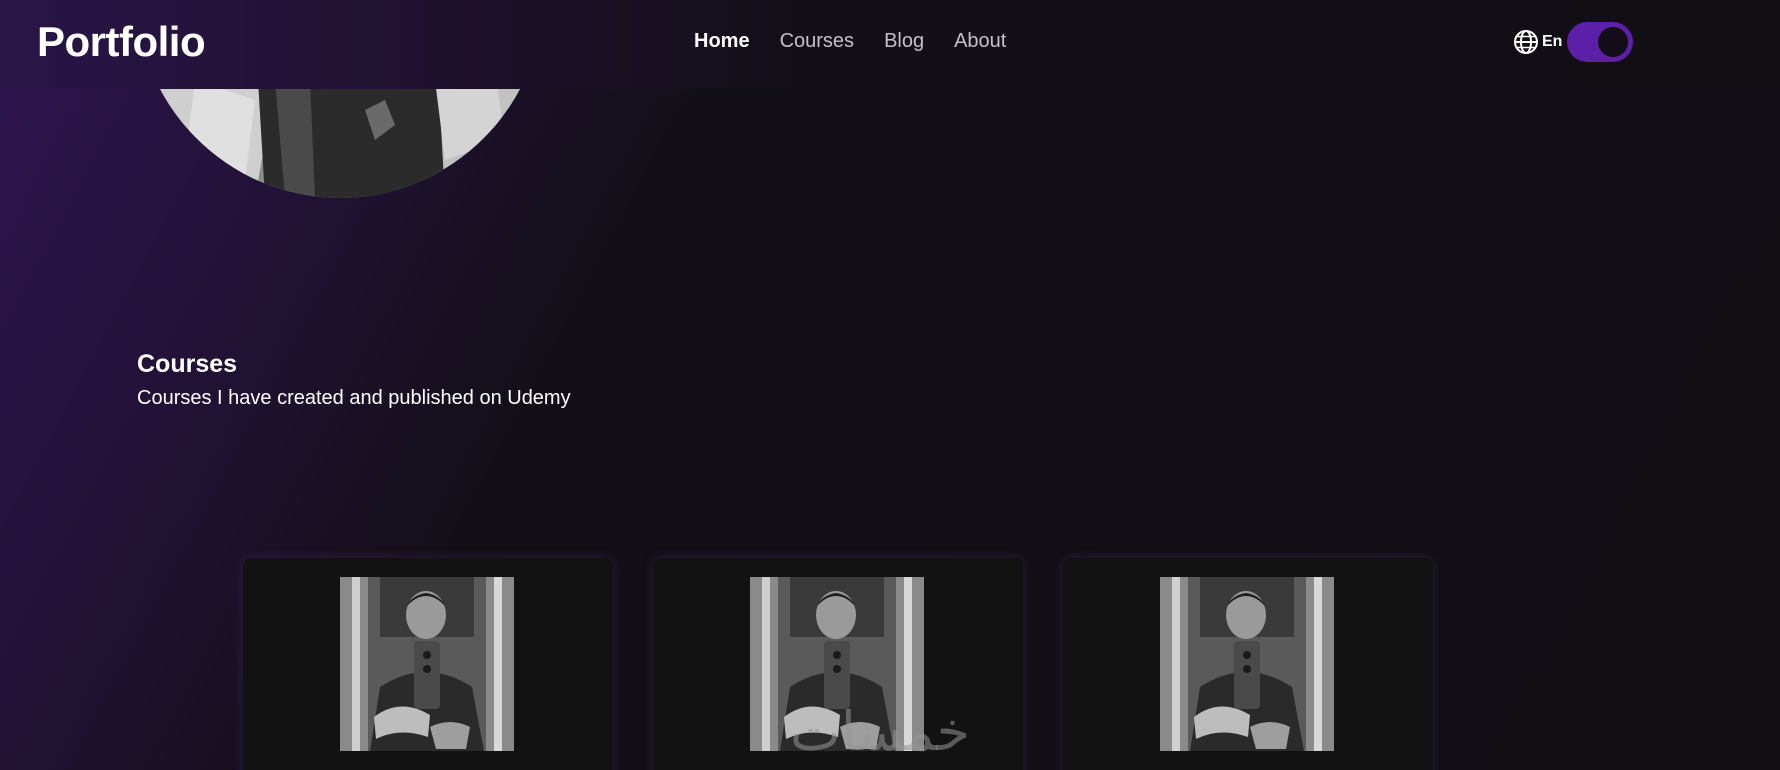 This screenshot has height=770, width=1780. What do you see at coordinates (1613, 42) in the screenshot?
I see `toggle-knob` at bounding box center [1613, 42].